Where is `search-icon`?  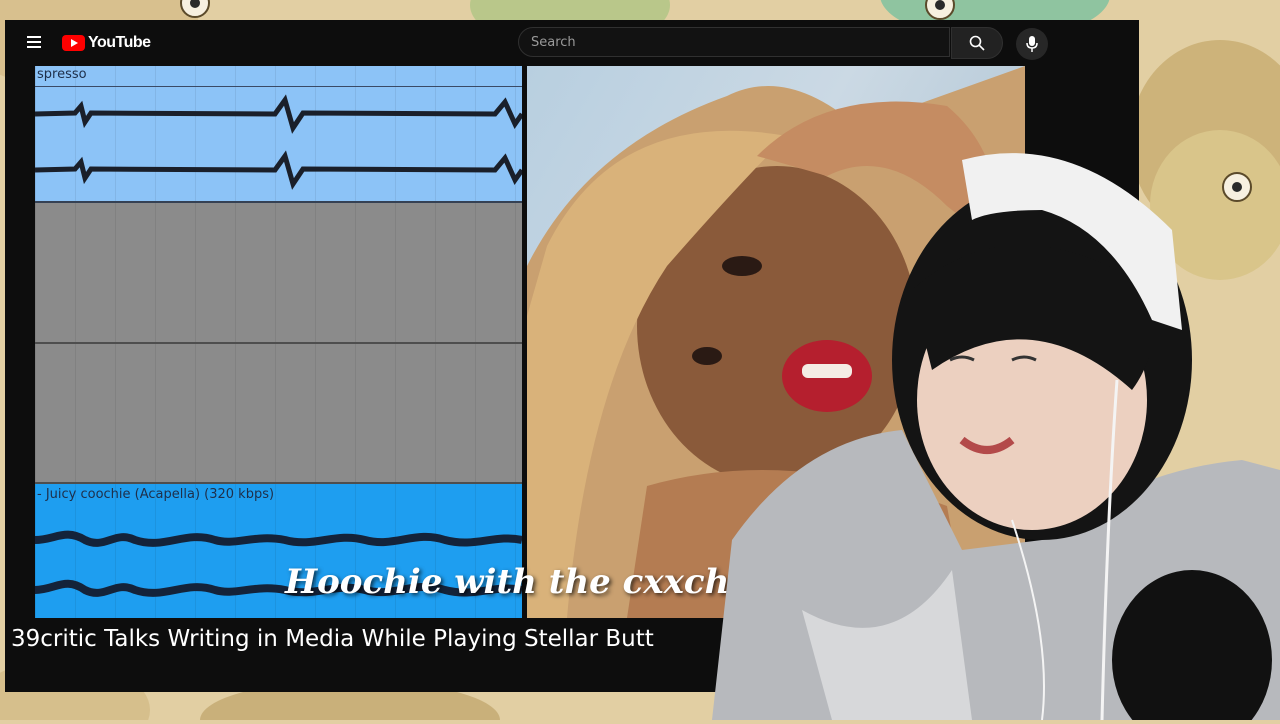 search-icon is located at coordinates (977, 43).